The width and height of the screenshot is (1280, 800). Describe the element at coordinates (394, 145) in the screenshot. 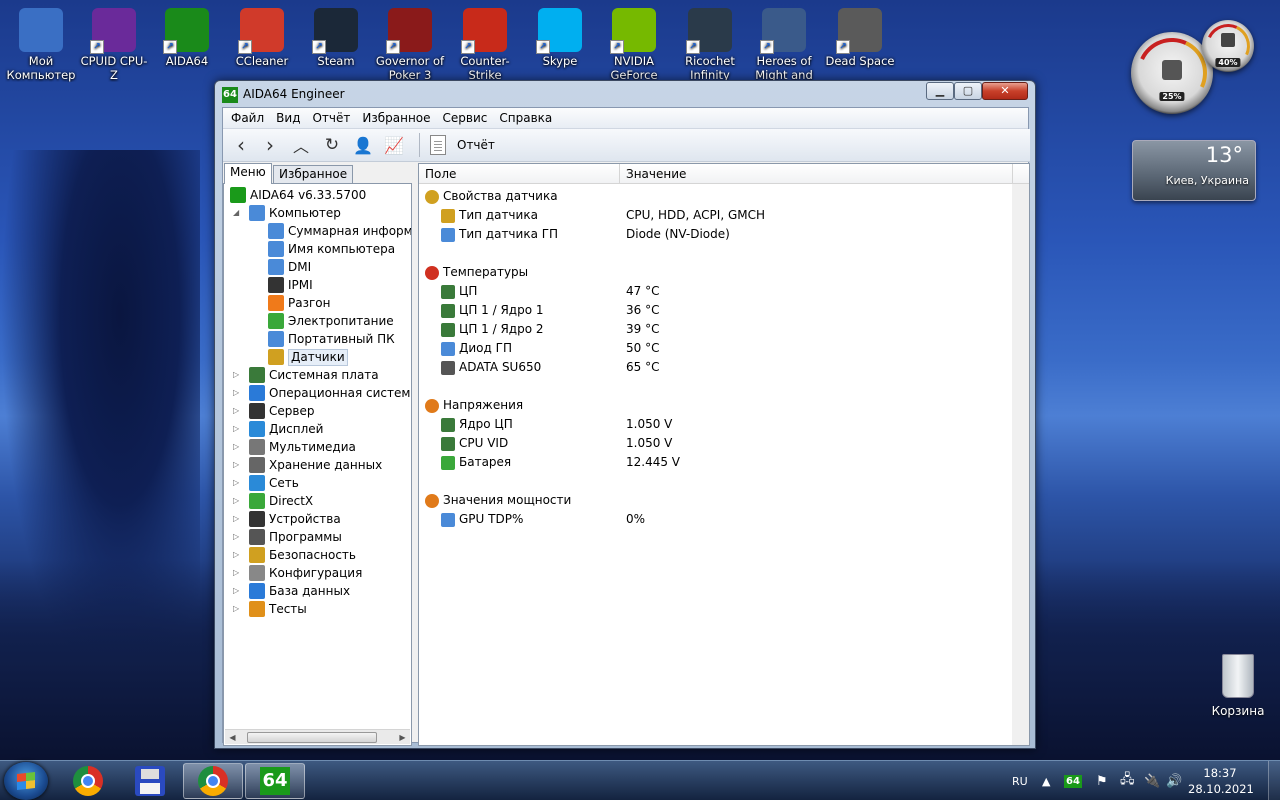

I see `graph-button: 📈` at that location.